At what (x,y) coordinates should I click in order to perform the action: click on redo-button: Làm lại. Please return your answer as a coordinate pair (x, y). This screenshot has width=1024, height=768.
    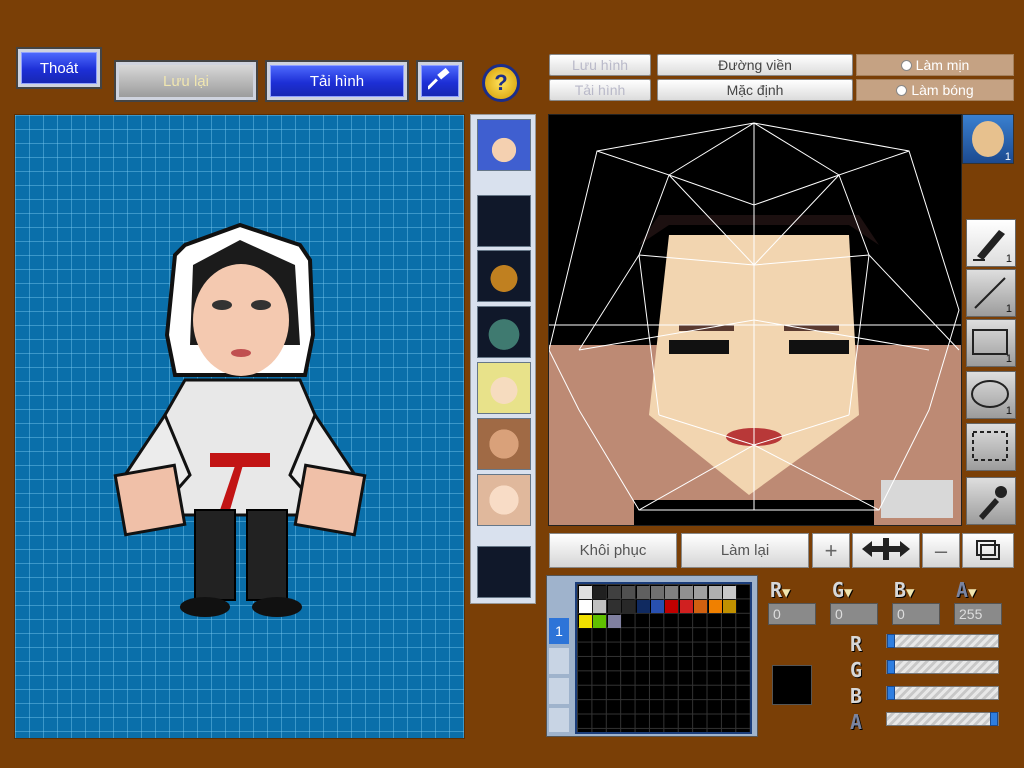
    Looking at the image, I should click on (745, 550).